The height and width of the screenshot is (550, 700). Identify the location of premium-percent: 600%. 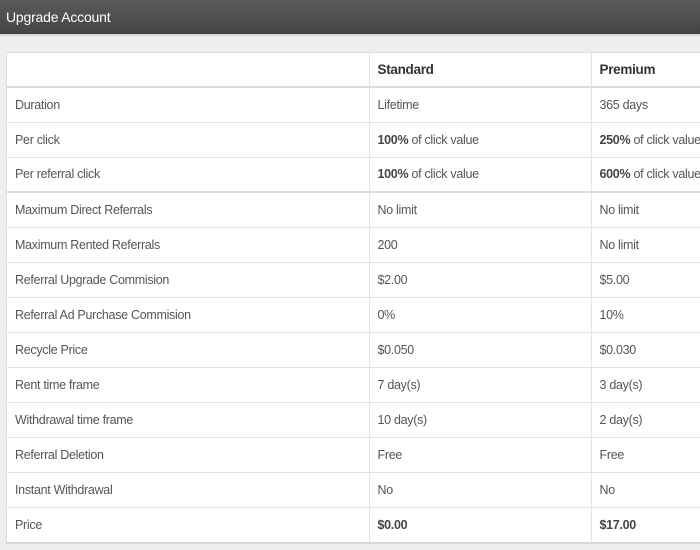
(615, 174).